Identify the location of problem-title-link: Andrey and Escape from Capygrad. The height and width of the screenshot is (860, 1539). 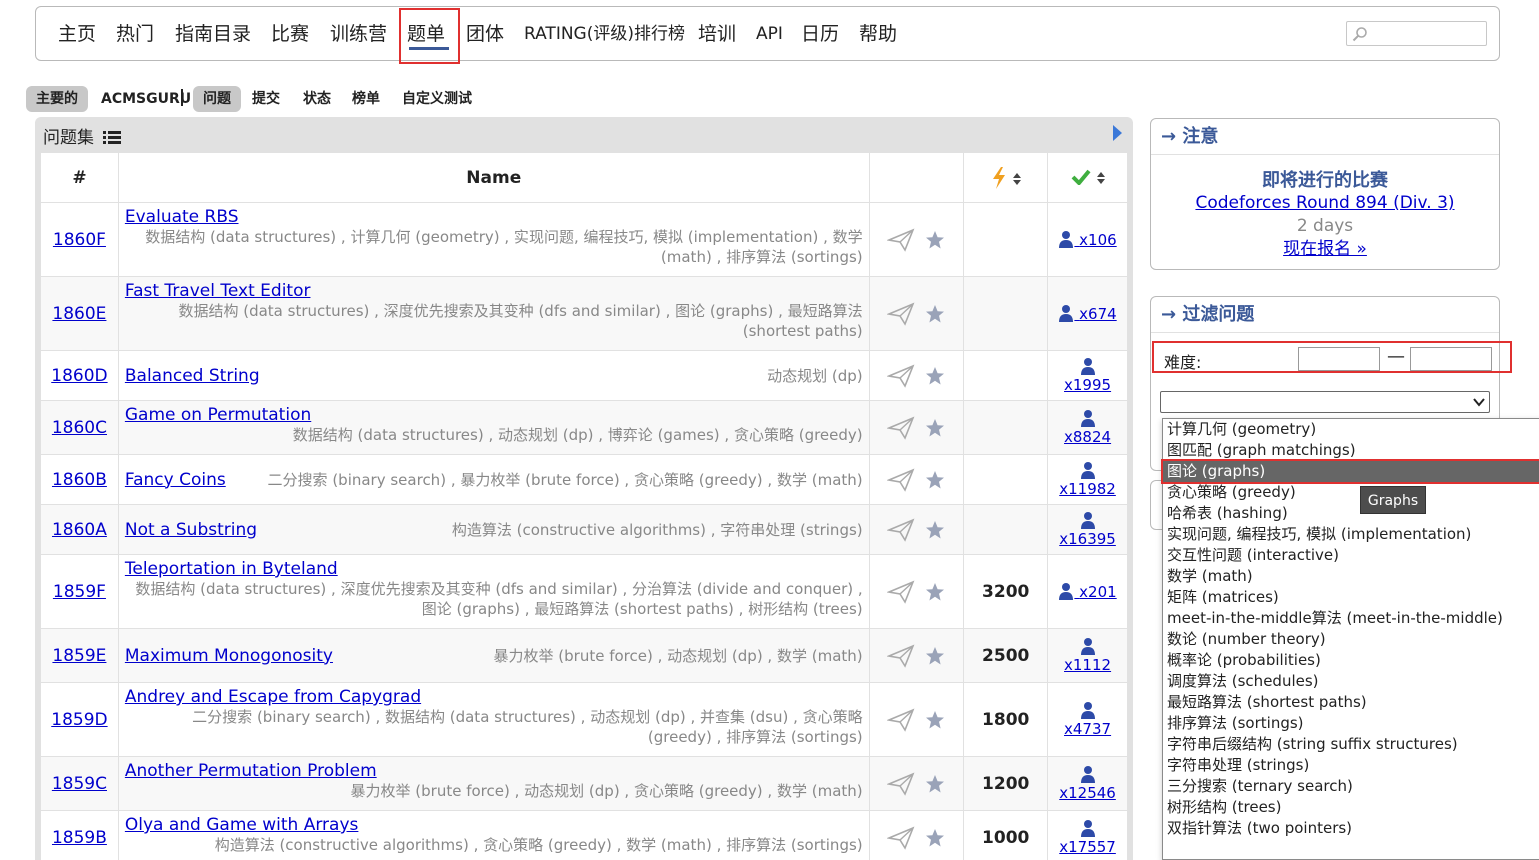
(273, 697).